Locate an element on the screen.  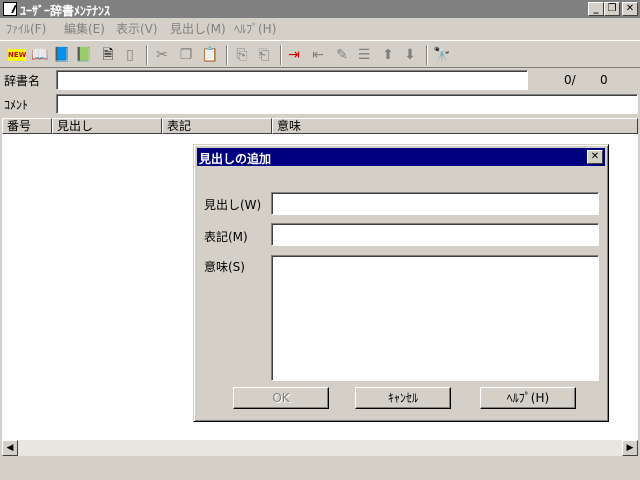
menu-help: ﾍﾙﾌﾟ(H) is located at coordinates (255, 28).